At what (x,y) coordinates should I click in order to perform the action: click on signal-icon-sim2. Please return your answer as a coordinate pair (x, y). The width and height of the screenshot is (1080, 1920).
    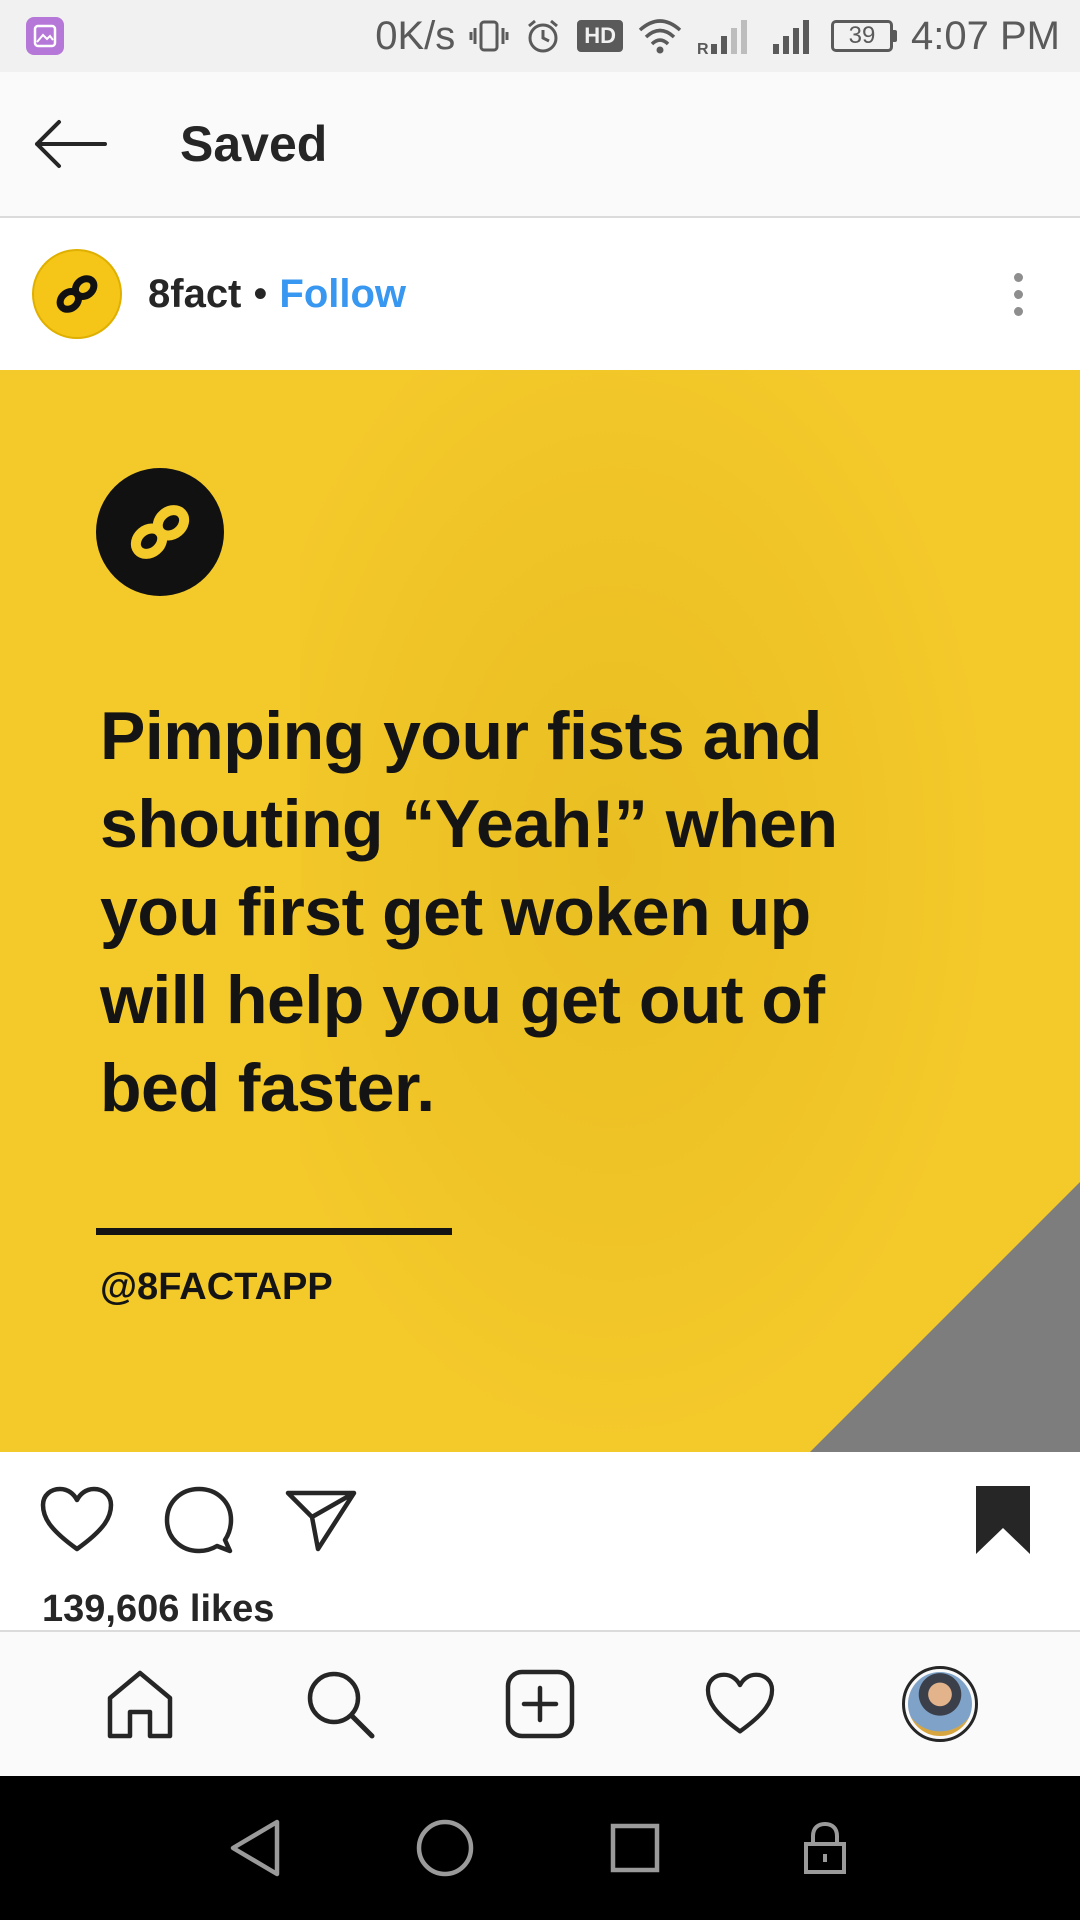
    Looking at the image, I should click on (793, 36).